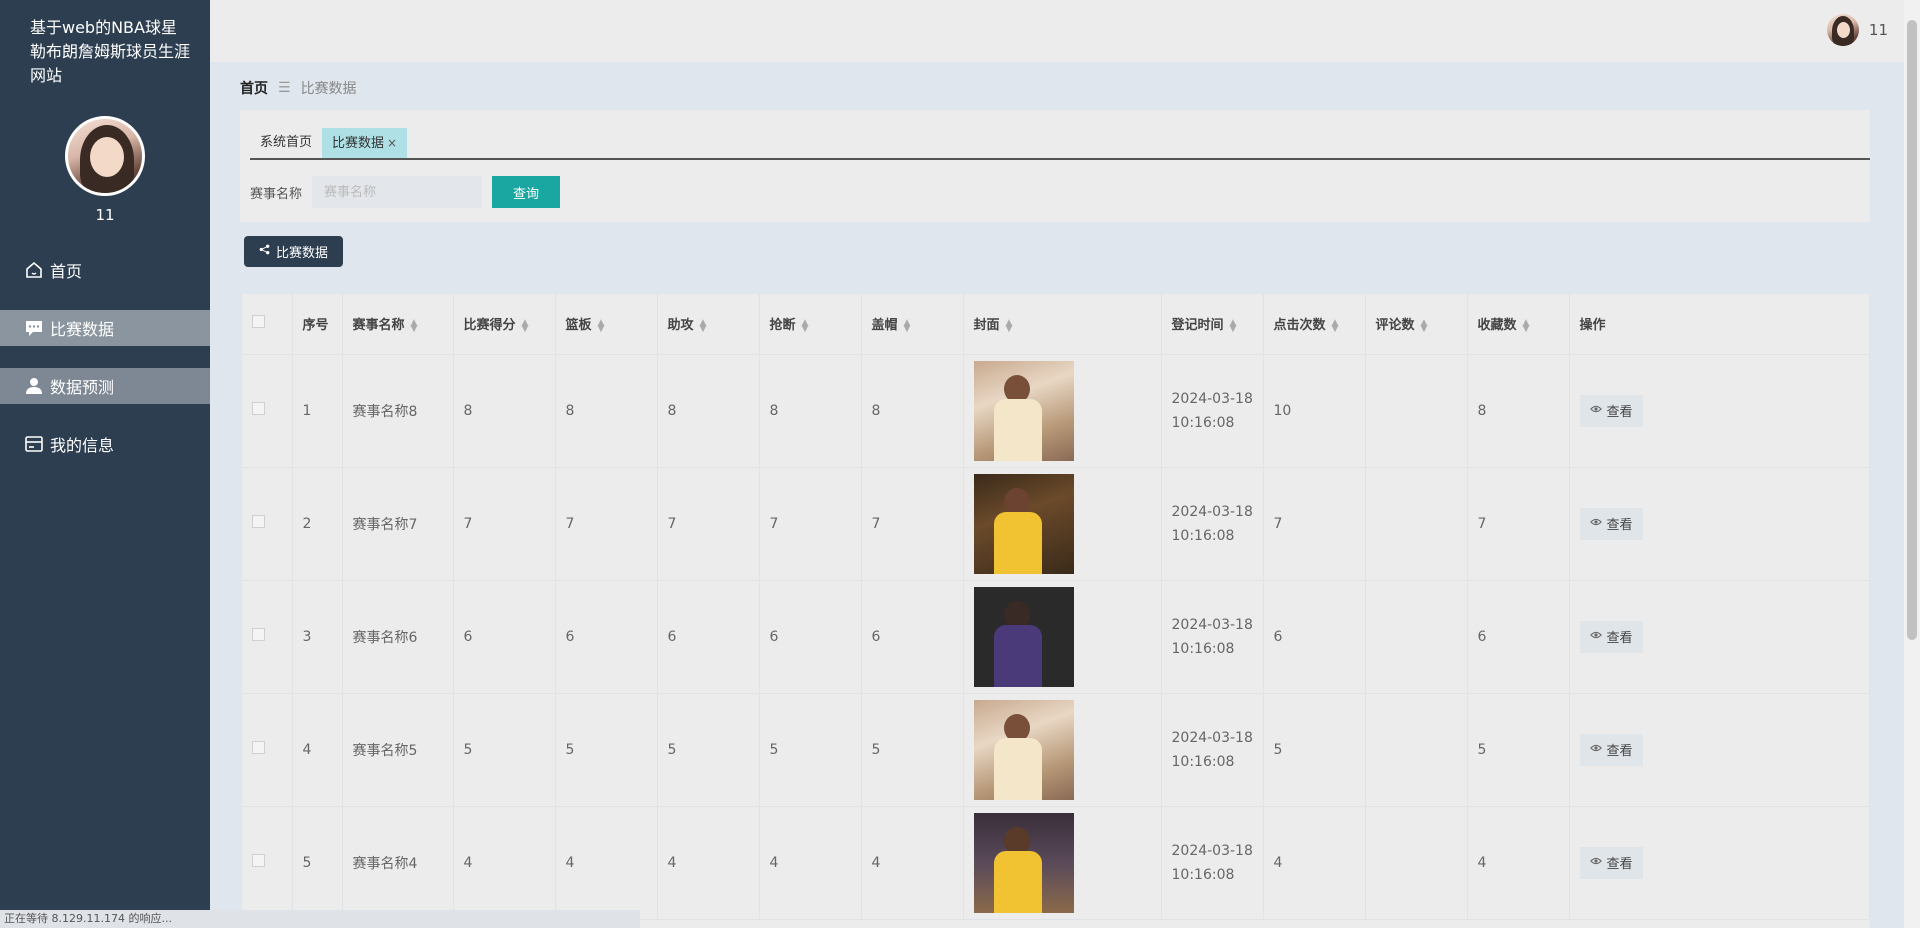 The image size is (1920, 928). What do you see at coordinates (810, 324) in the screenshot?
I see `column-header: 抢断 ▲ ▼` at bounding box center [810, 324].